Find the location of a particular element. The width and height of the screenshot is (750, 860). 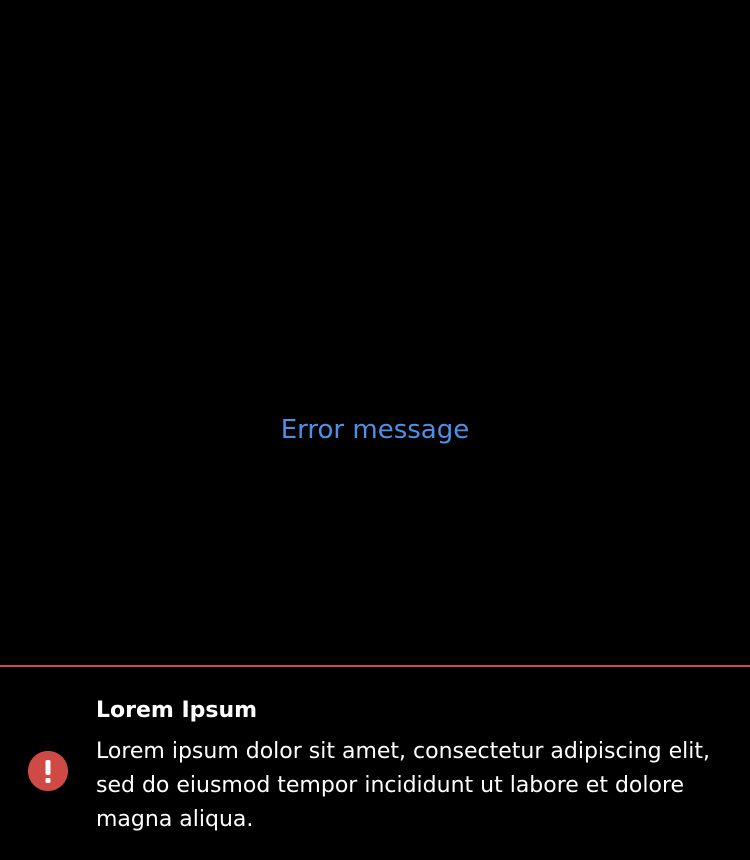

error-message-link: Error message is located at coordinates (375, 430).